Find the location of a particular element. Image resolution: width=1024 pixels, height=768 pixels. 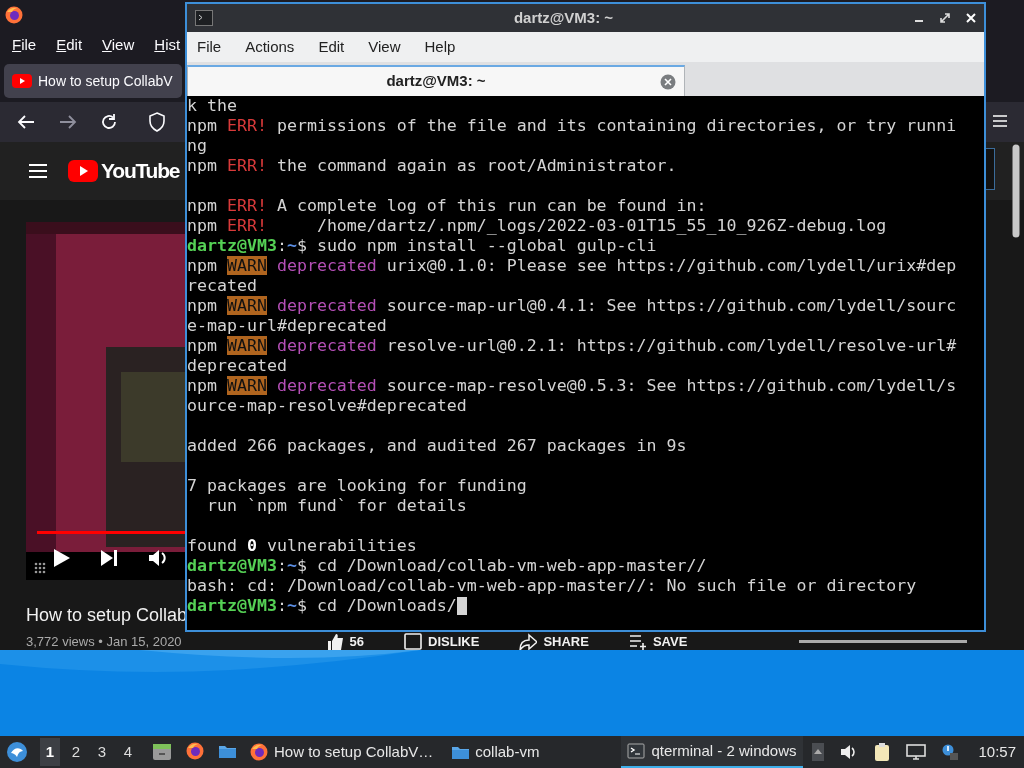

next-icon is located at coordinates (109, 558).